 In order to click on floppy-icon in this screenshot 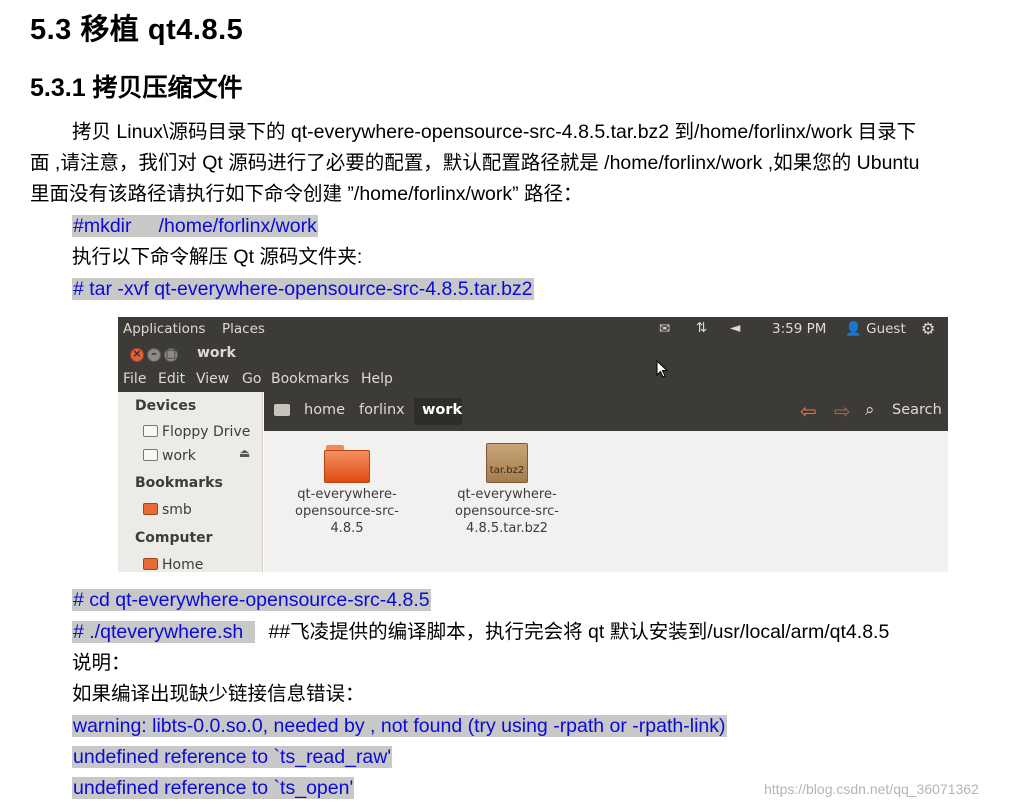, I will do `click(150, 431)`.